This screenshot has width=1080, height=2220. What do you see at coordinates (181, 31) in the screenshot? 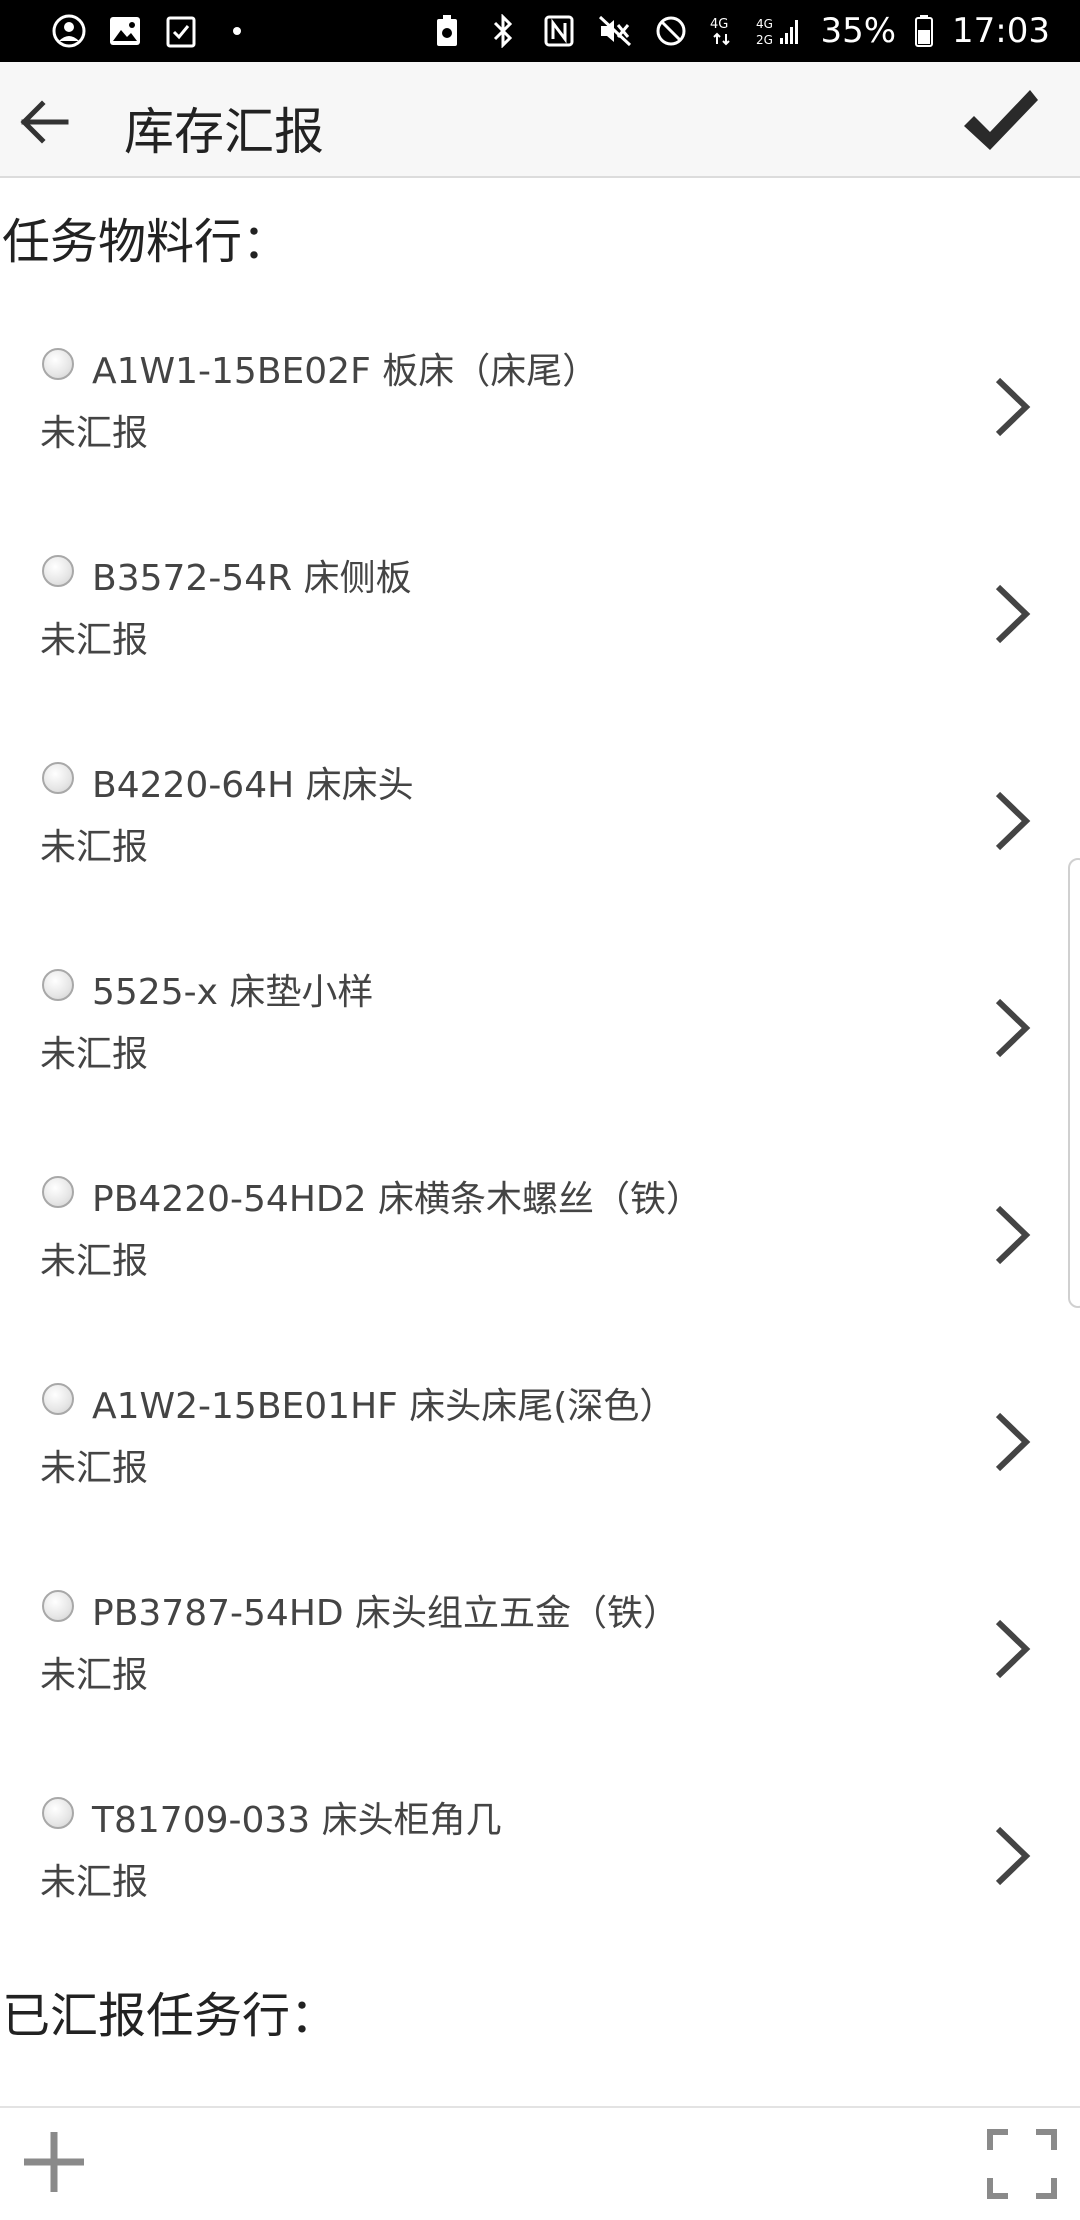
I see `task-check-icon` at bounding box center [181, 31].